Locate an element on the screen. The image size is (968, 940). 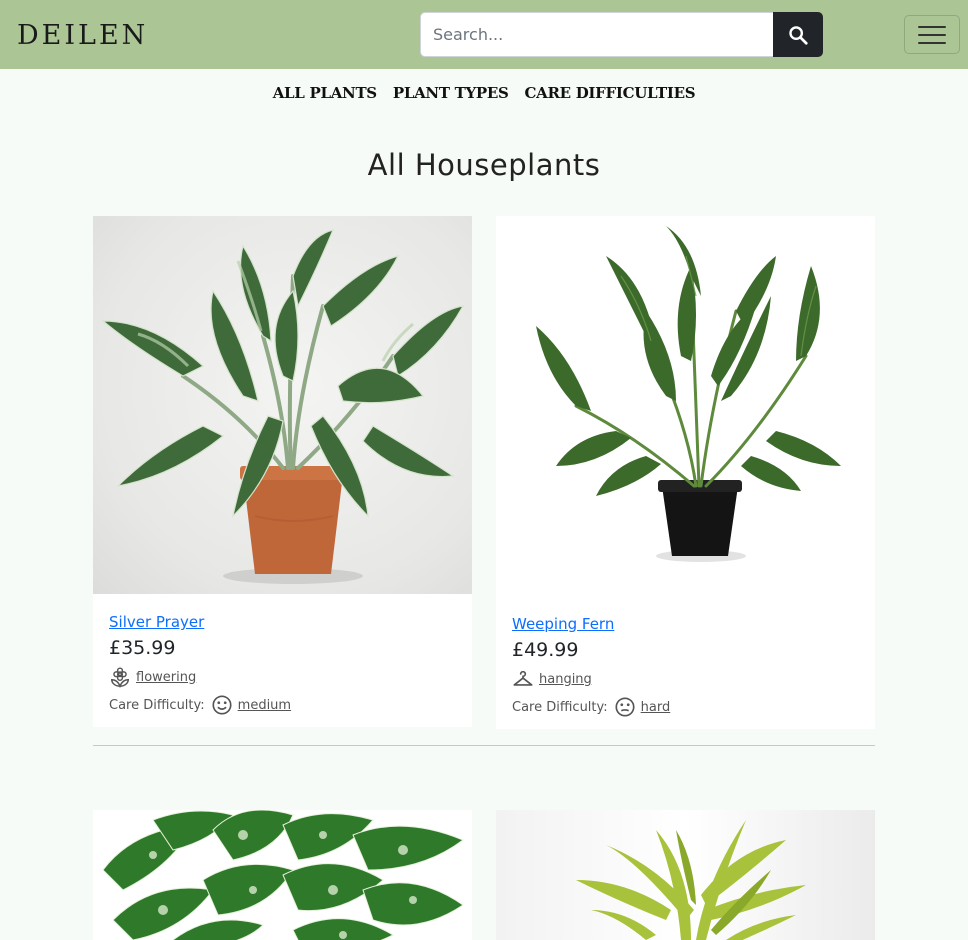
plant-type-row: hanging is located at coordinates (591, 679).